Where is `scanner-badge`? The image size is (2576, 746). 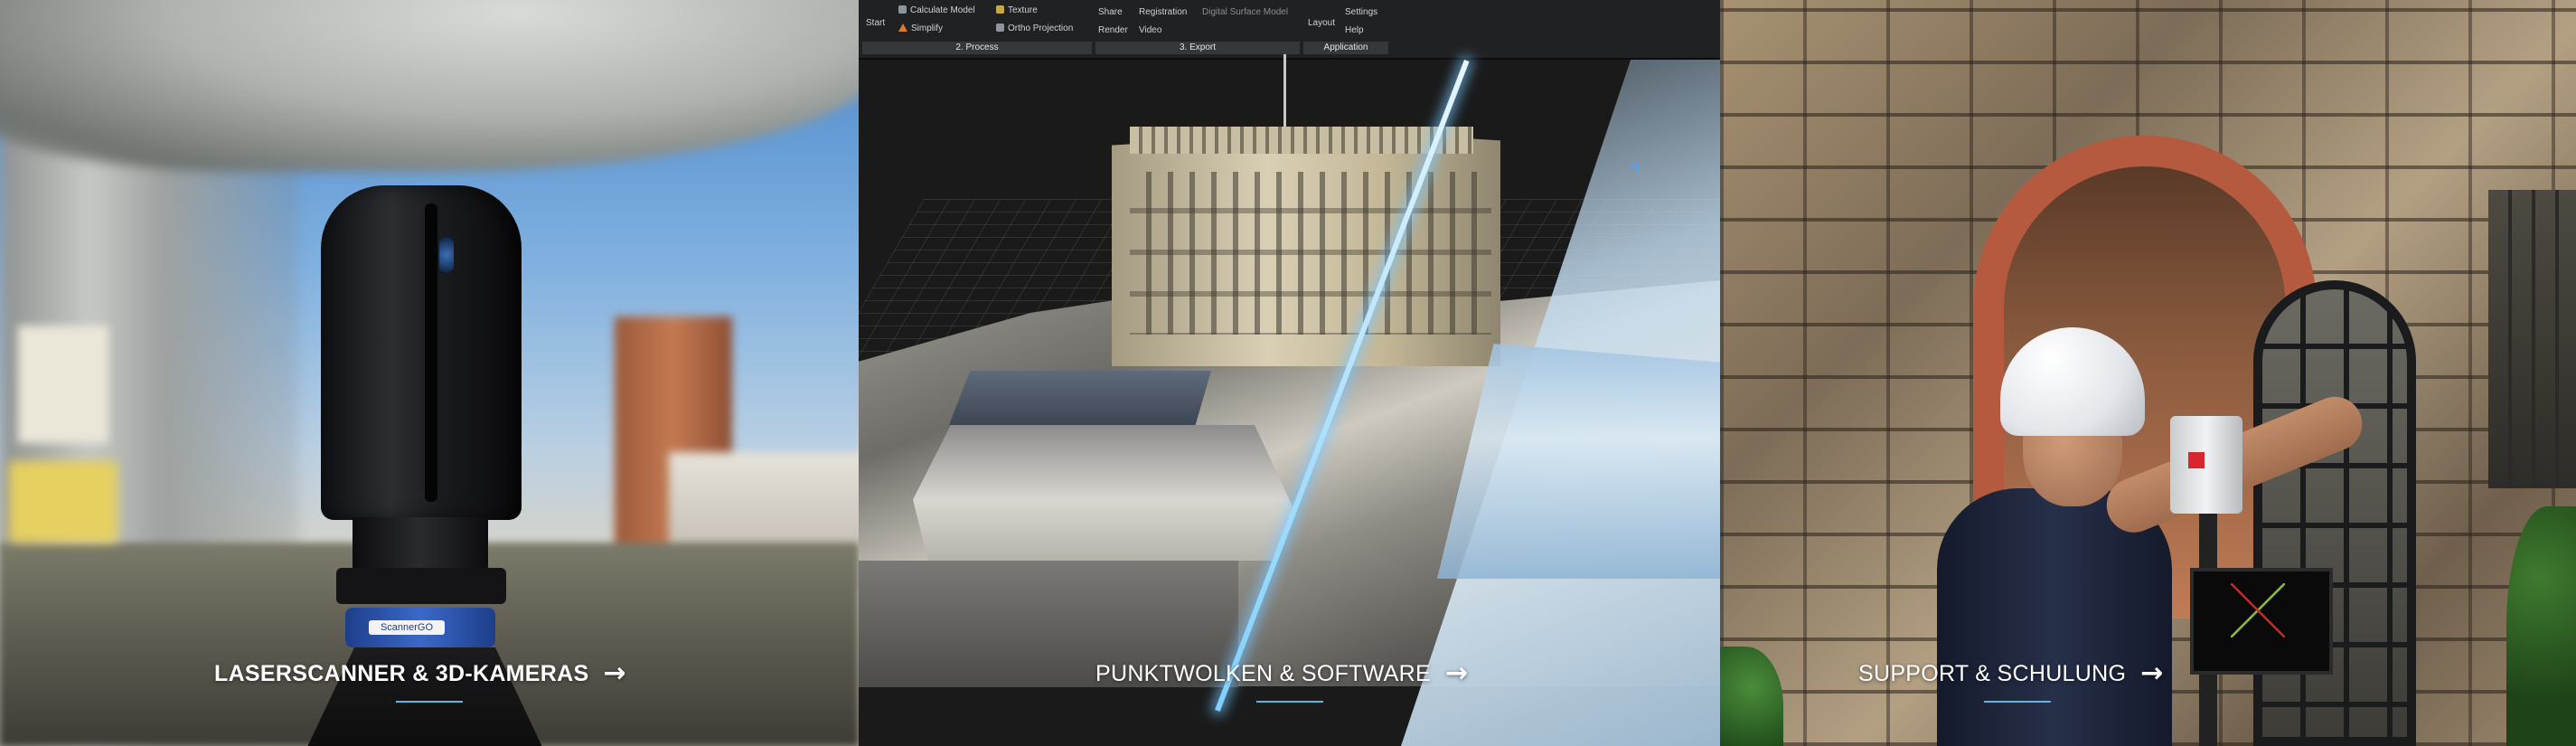 scanner-badge is located at coordinates (2197, 460).